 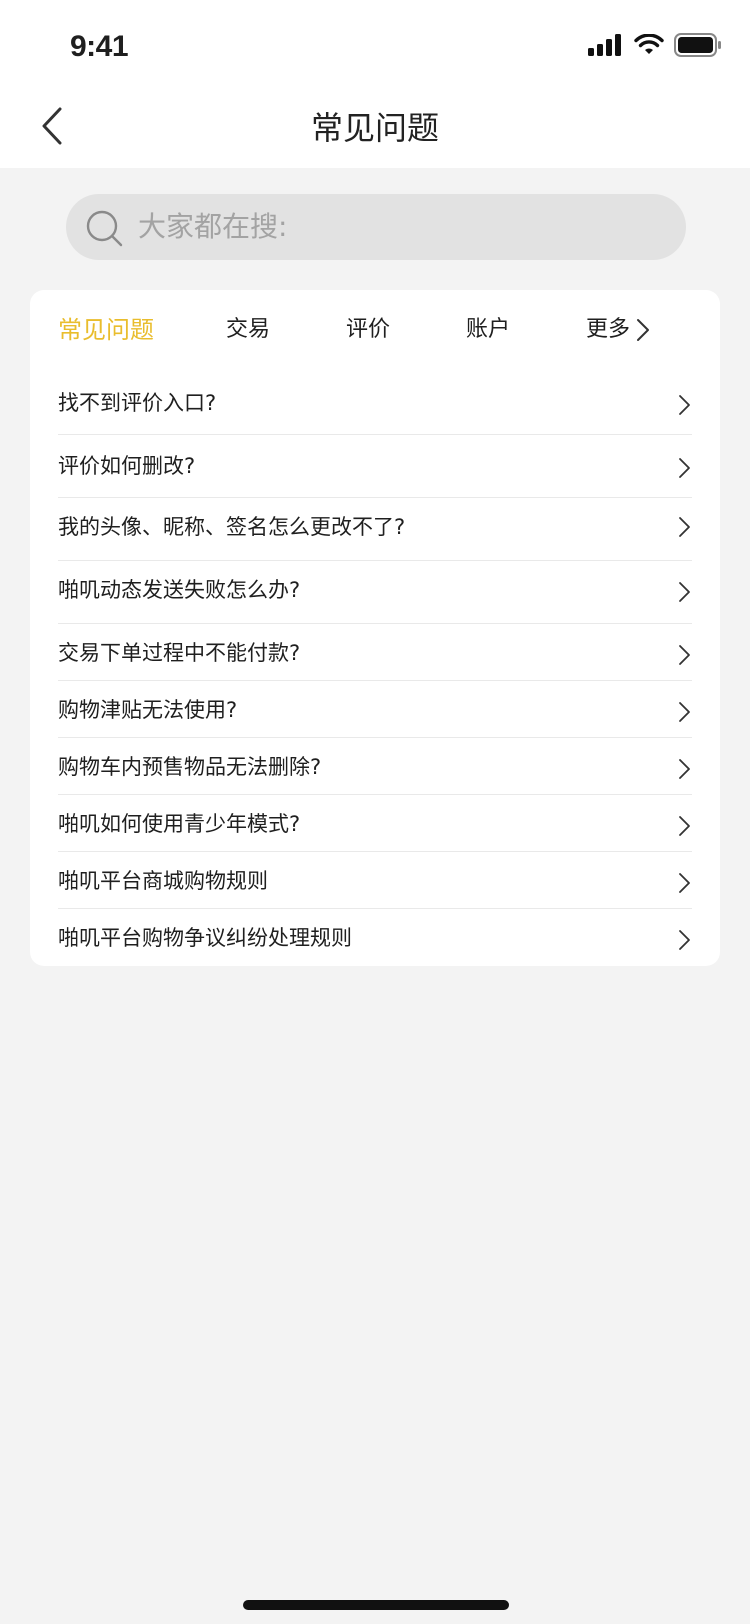 I want to click on faq-item: 啪叽动态发送失败怎么办?, so click(x=375, y=592).